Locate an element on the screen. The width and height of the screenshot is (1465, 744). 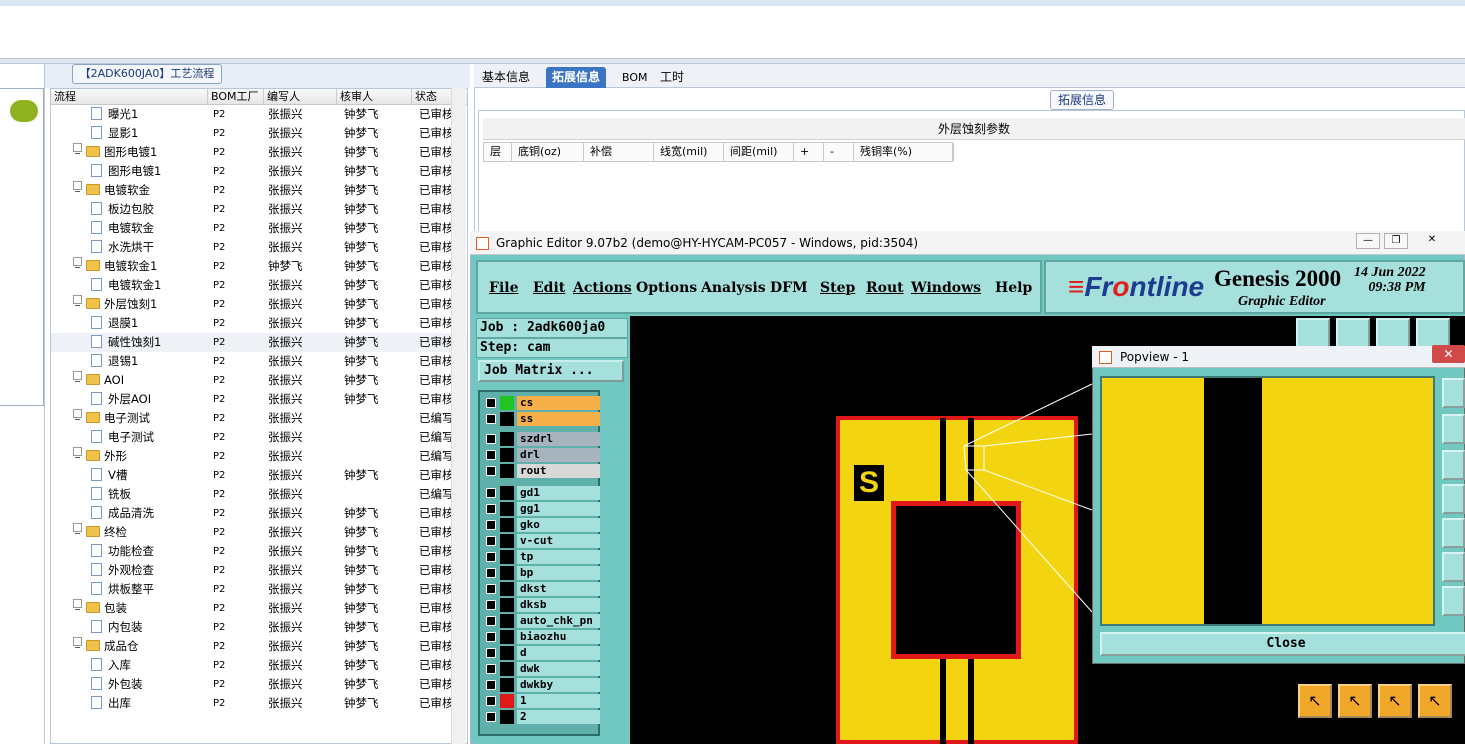
tree-row: V槽 P2 张振兴 钟梦飞 已审核 is located at coordinates (259, 475).